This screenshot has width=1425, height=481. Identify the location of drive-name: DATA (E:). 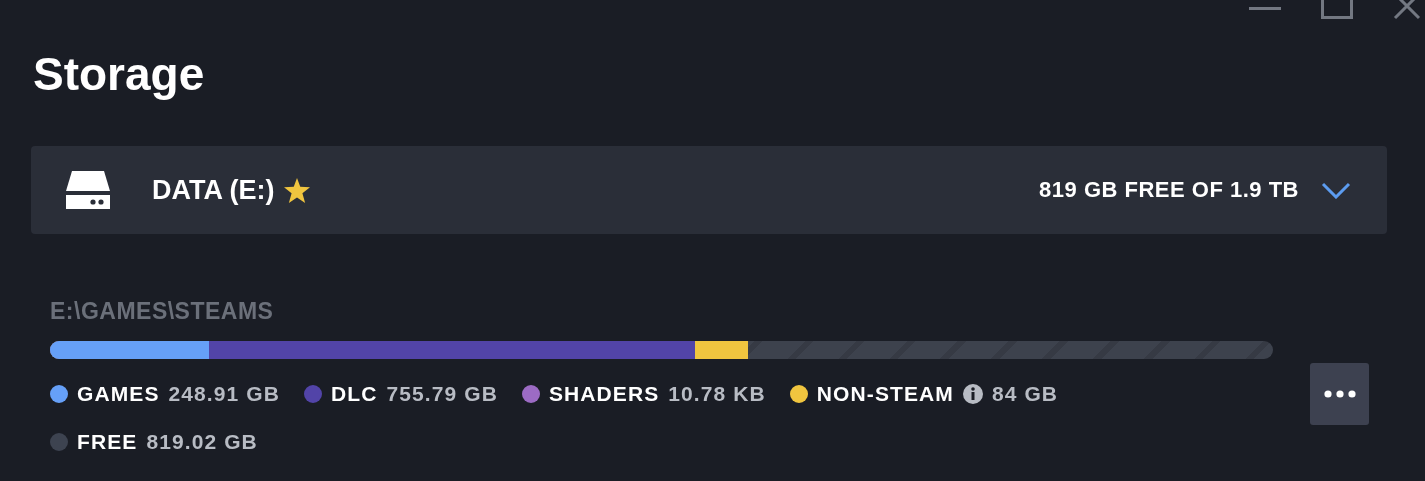
(213, 190).